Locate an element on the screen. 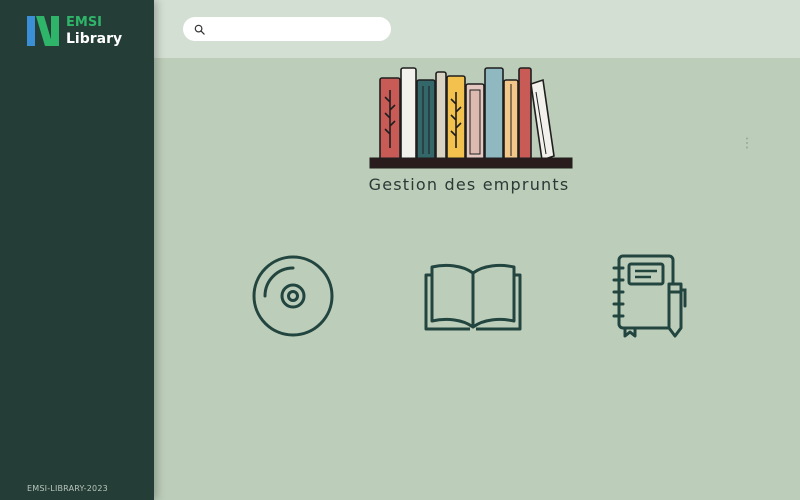  bookshelf-illustration is located at coordinates (471, 118).